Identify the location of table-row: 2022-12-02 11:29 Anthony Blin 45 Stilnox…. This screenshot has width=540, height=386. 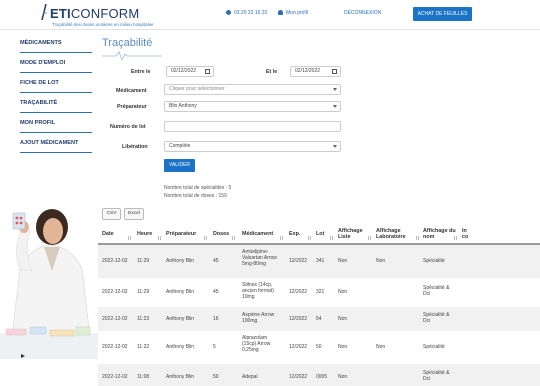
(319, 292).